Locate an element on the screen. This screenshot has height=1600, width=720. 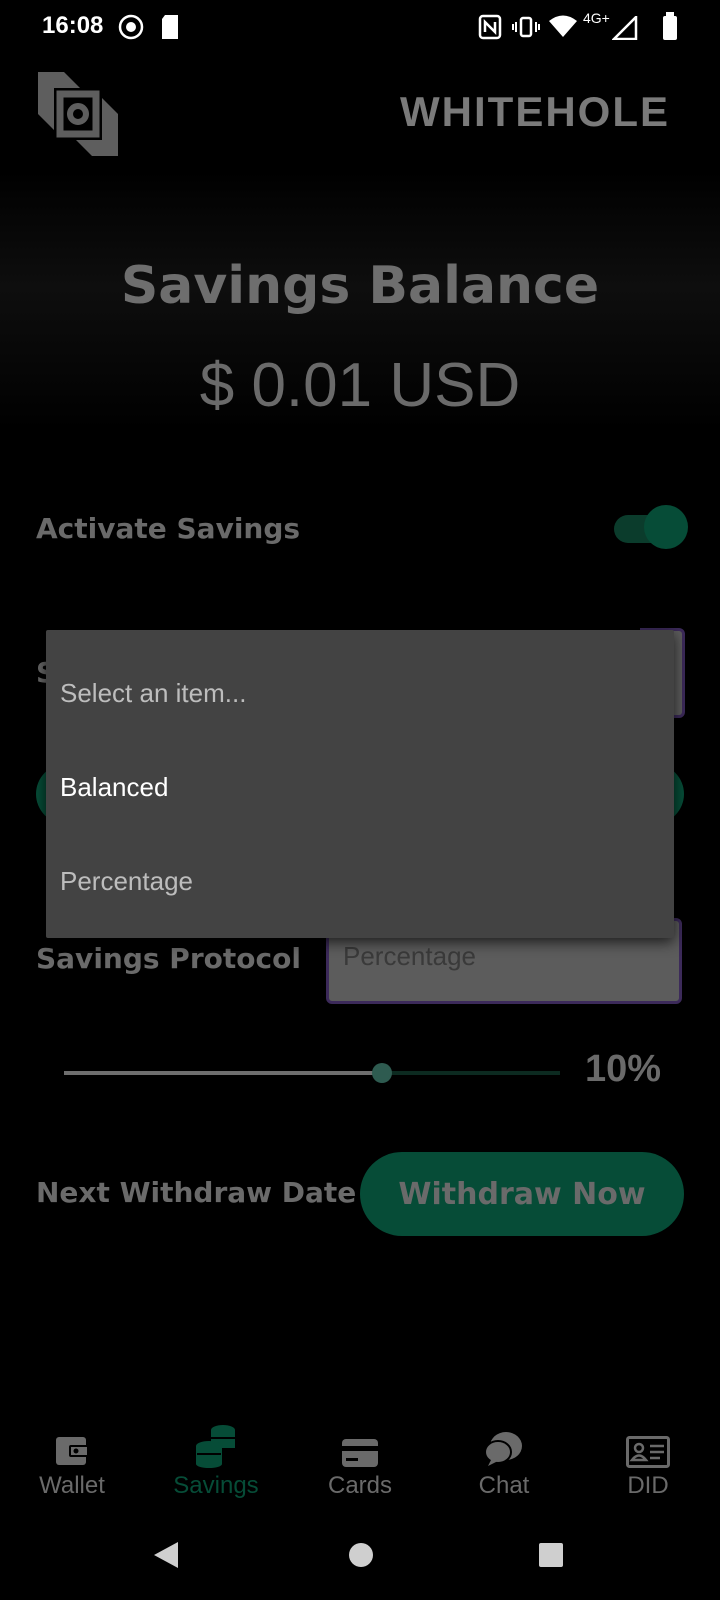
balance-amount: $ 0.01 USD is located at coordinates (360, 385).